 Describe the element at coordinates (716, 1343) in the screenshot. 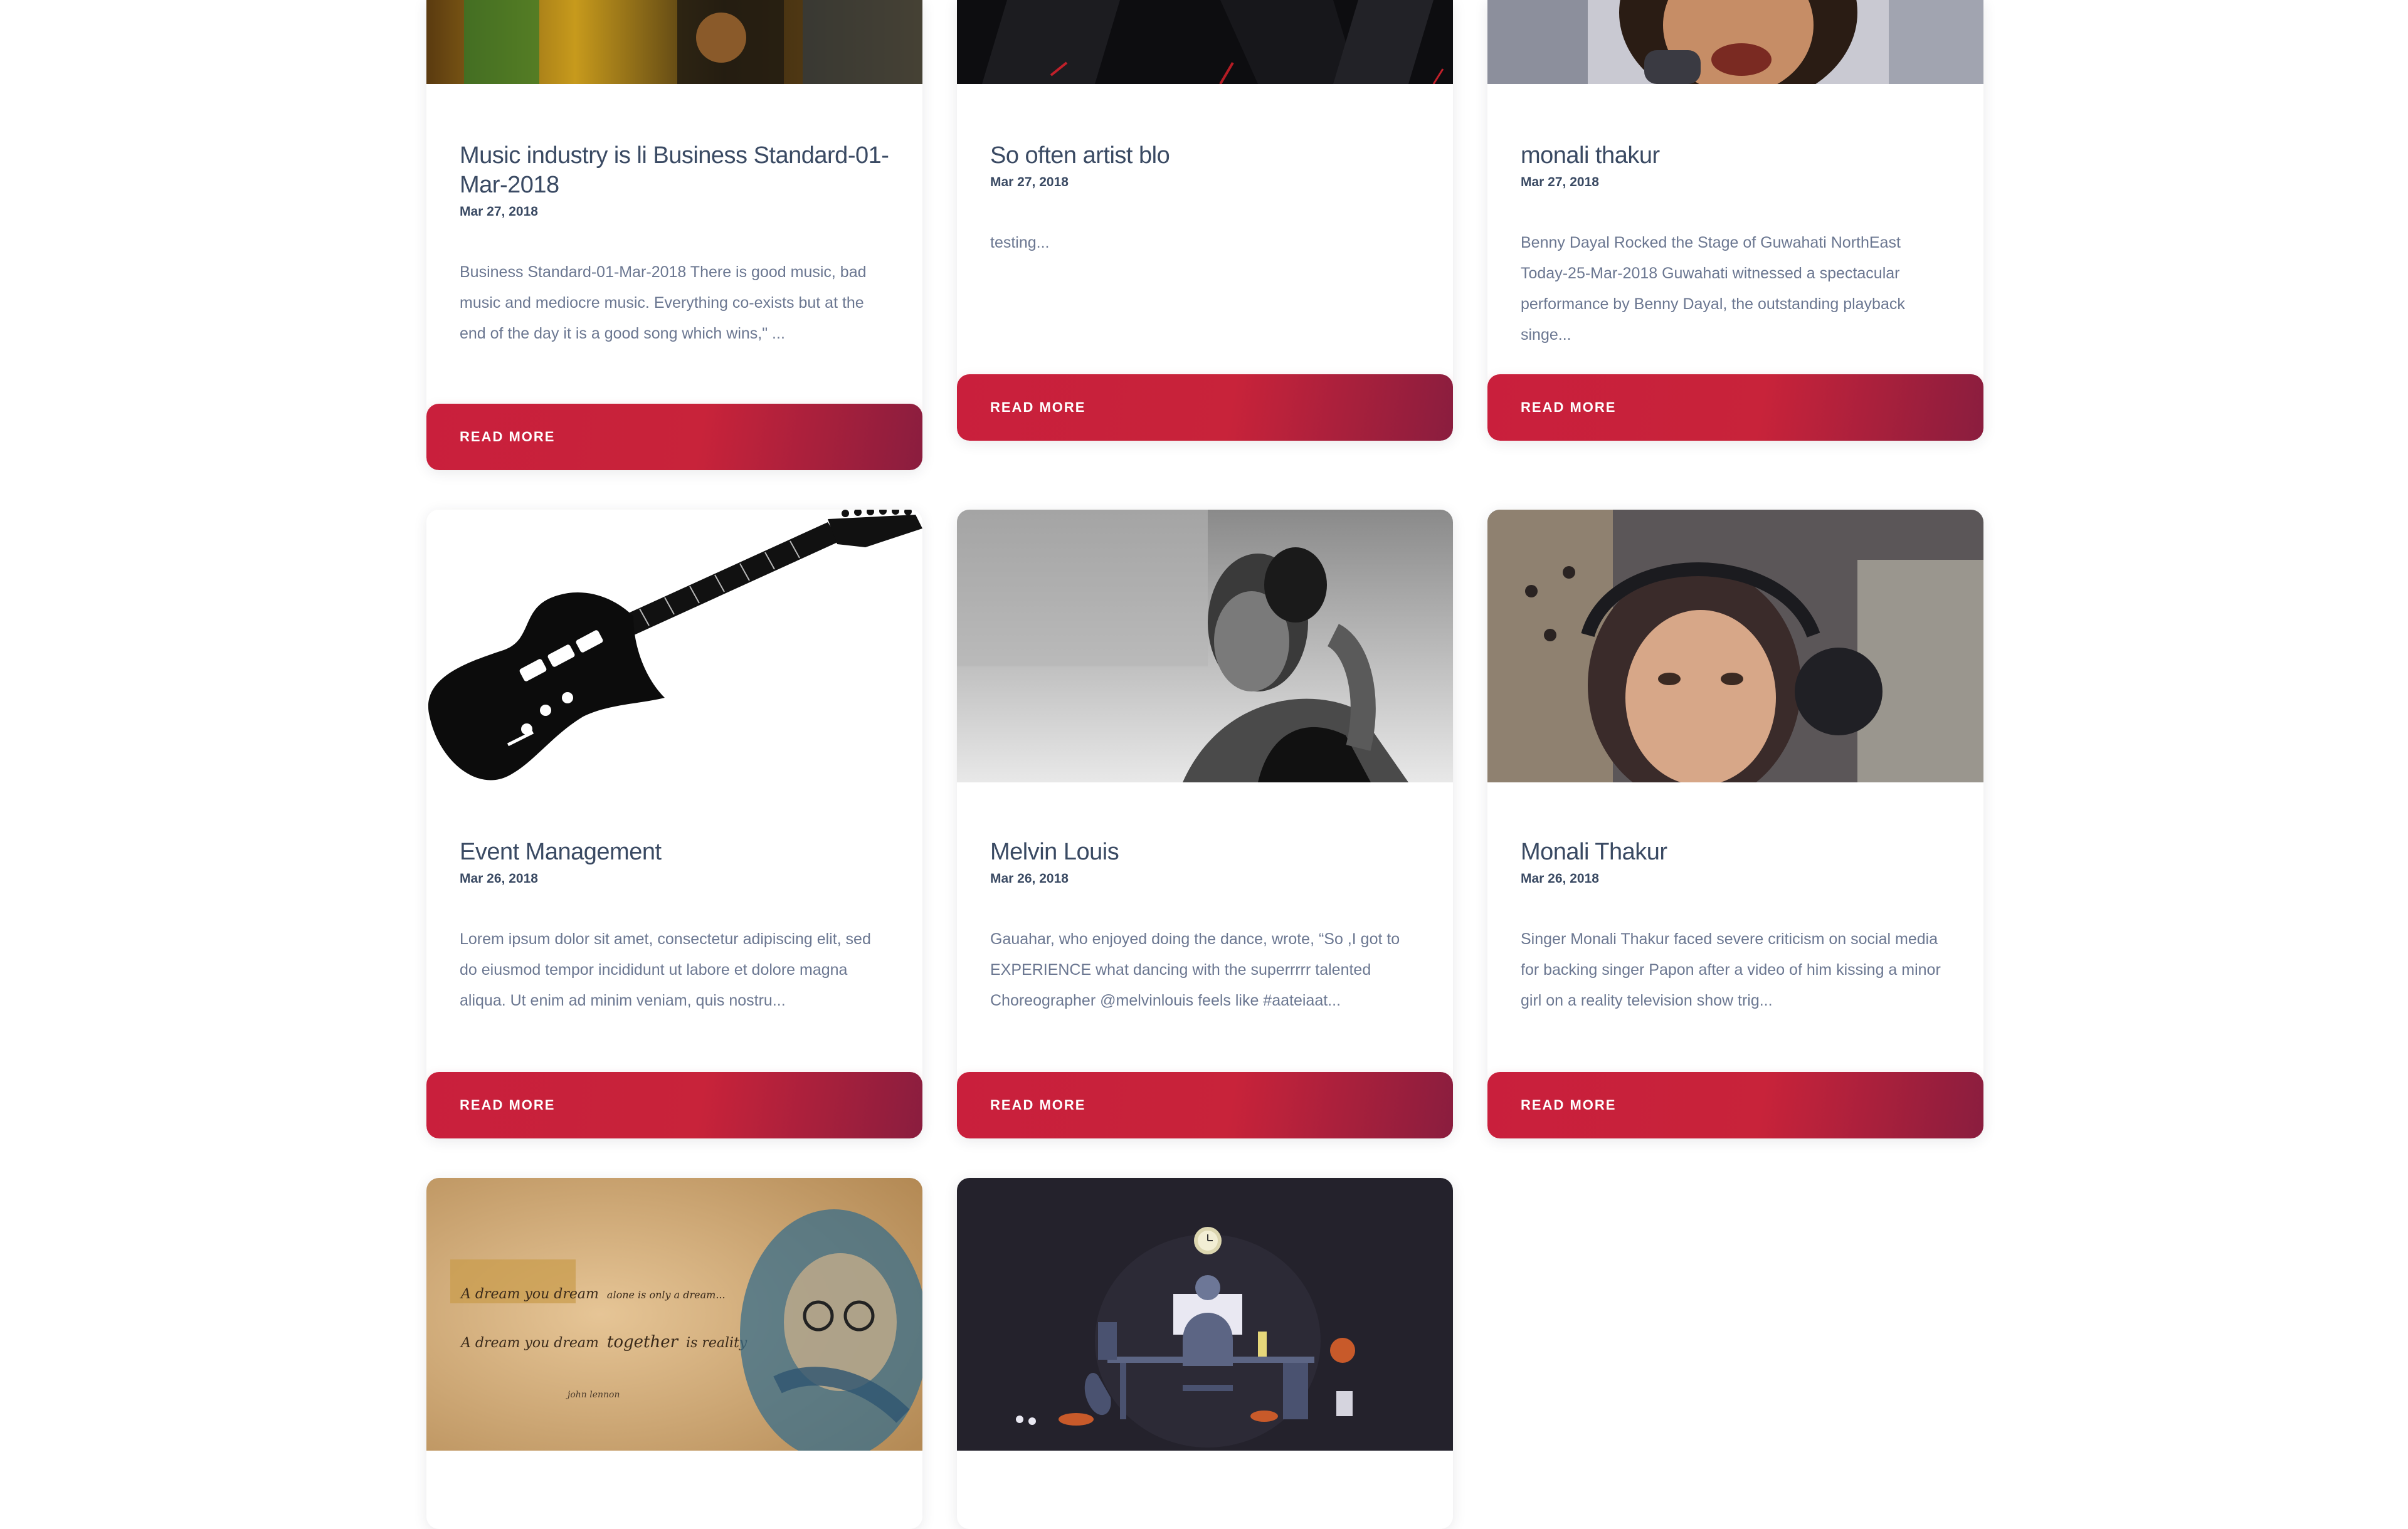

I see `quote-line2-c: is reality` at that location.